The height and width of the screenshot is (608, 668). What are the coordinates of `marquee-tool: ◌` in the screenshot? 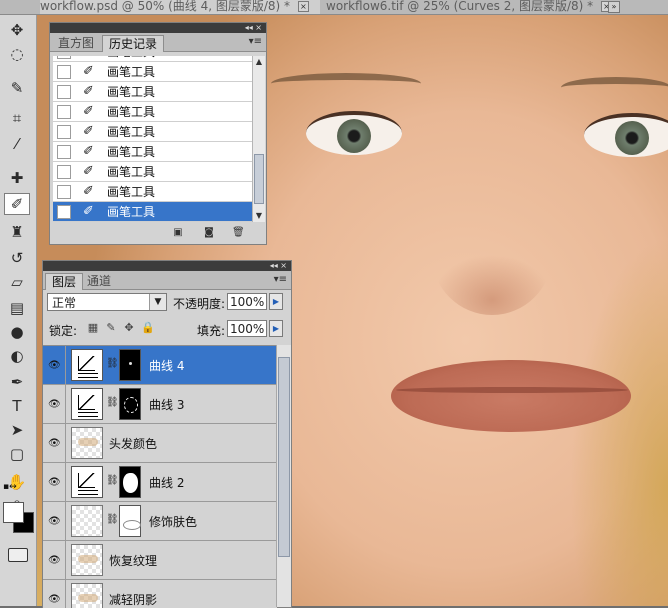 It's located at (17, 54).